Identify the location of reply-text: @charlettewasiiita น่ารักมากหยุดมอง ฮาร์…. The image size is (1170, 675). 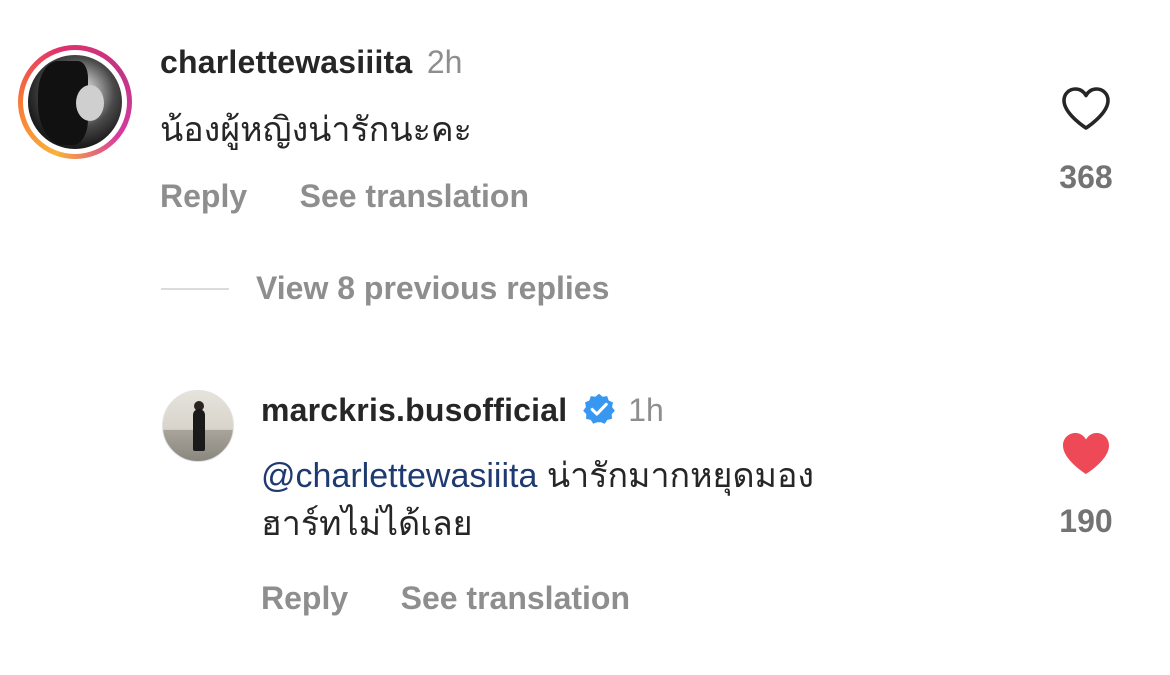
(537, 500).